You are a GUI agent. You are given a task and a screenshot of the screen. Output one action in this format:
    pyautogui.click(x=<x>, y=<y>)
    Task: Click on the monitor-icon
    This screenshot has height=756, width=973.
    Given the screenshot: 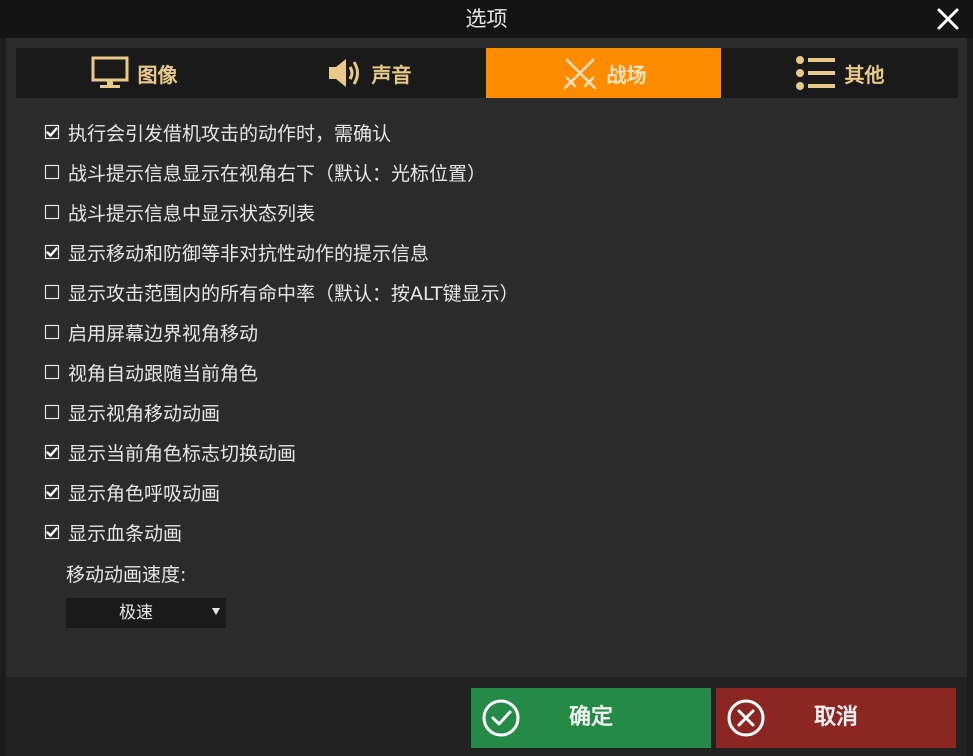 What is the action you would take?
    pyautogui.click(x=109, y=72)
    